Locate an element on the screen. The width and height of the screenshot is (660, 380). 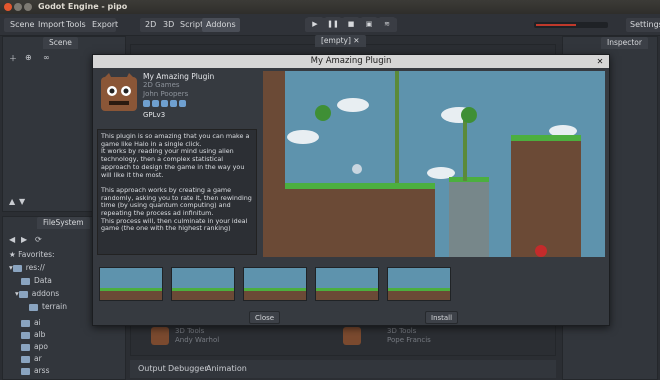
plugin-icon is located at coordinates (119, 92).